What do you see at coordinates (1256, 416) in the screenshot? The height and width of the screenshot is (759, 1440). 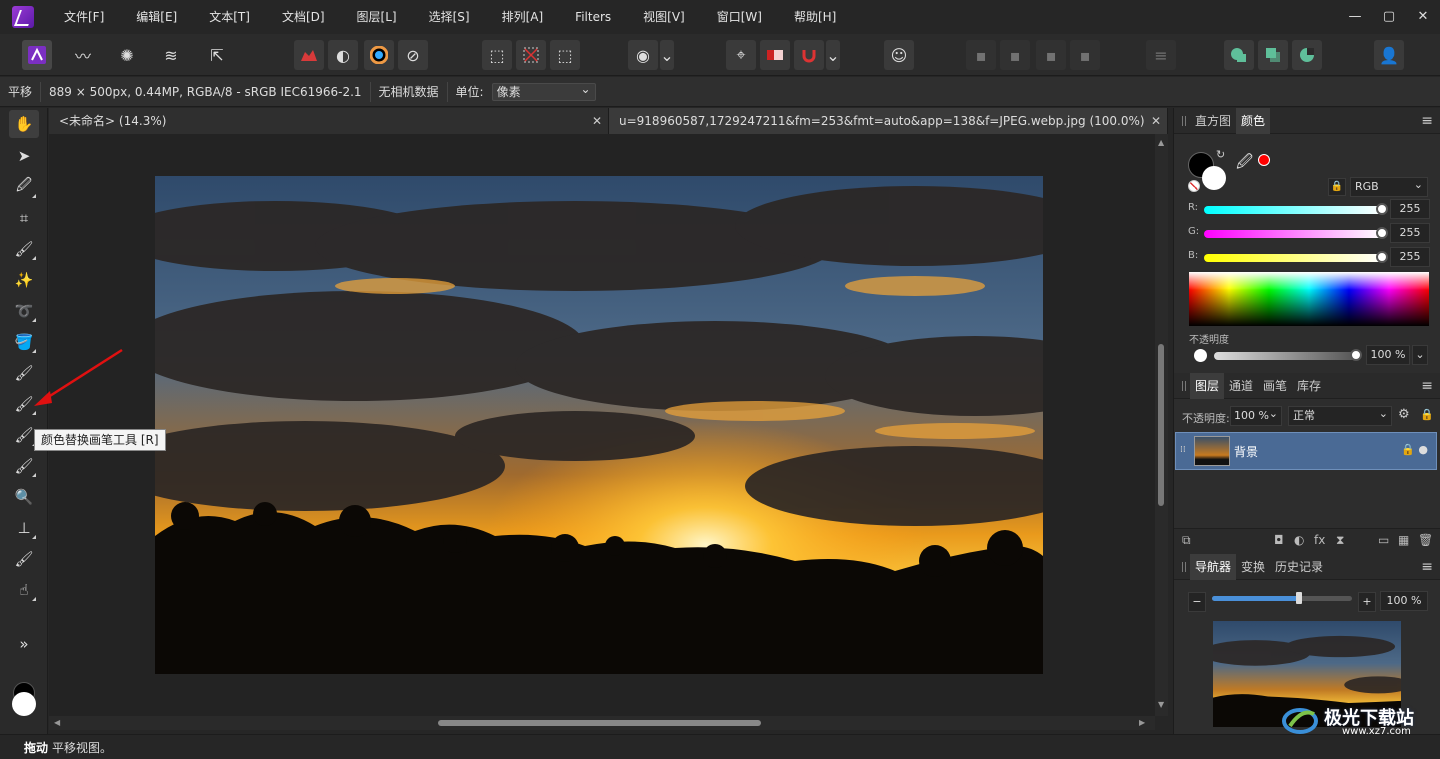 I see `layer-opacity-select: 100 % ⌄` at bounding box center [1256, 416].